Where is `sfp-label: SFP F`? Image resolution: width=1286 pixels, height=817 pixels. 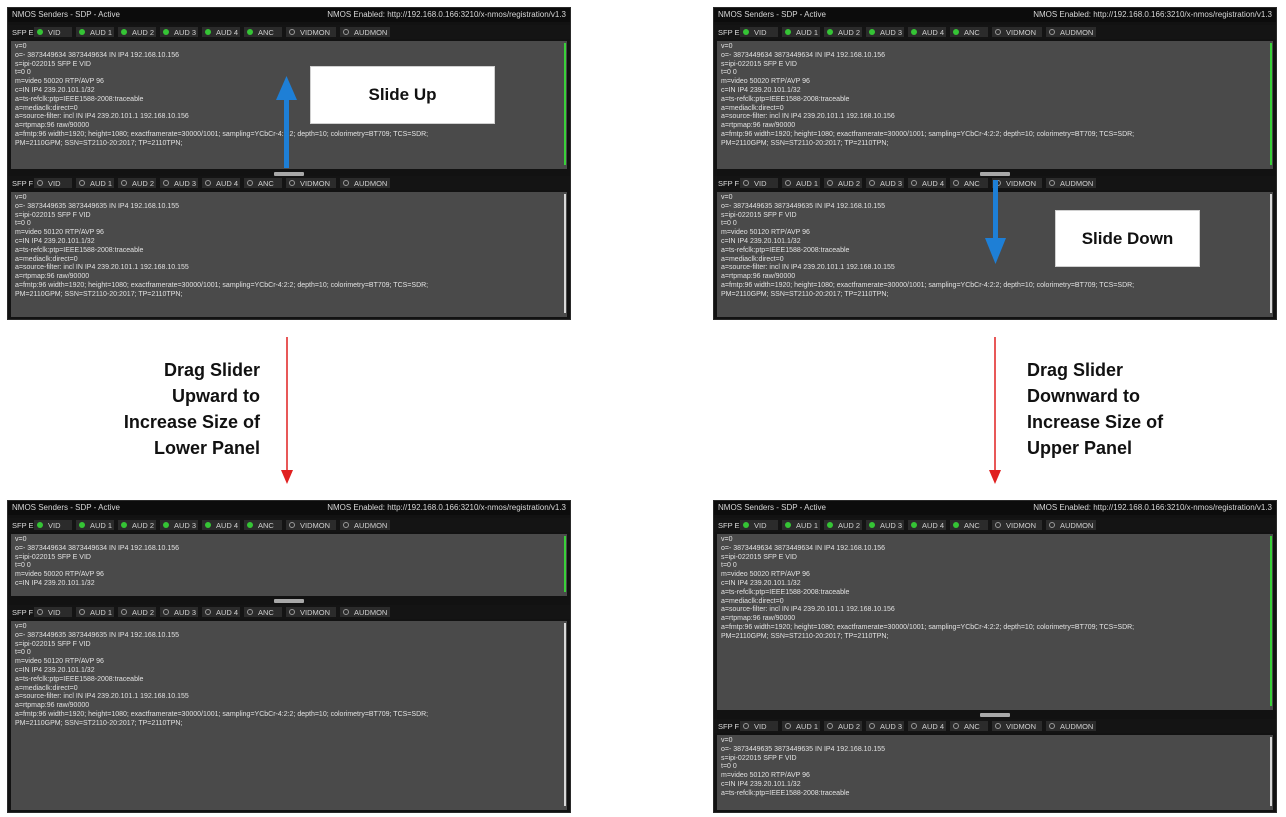
sfp-label: SFP F is located at coordinates (23, 612).